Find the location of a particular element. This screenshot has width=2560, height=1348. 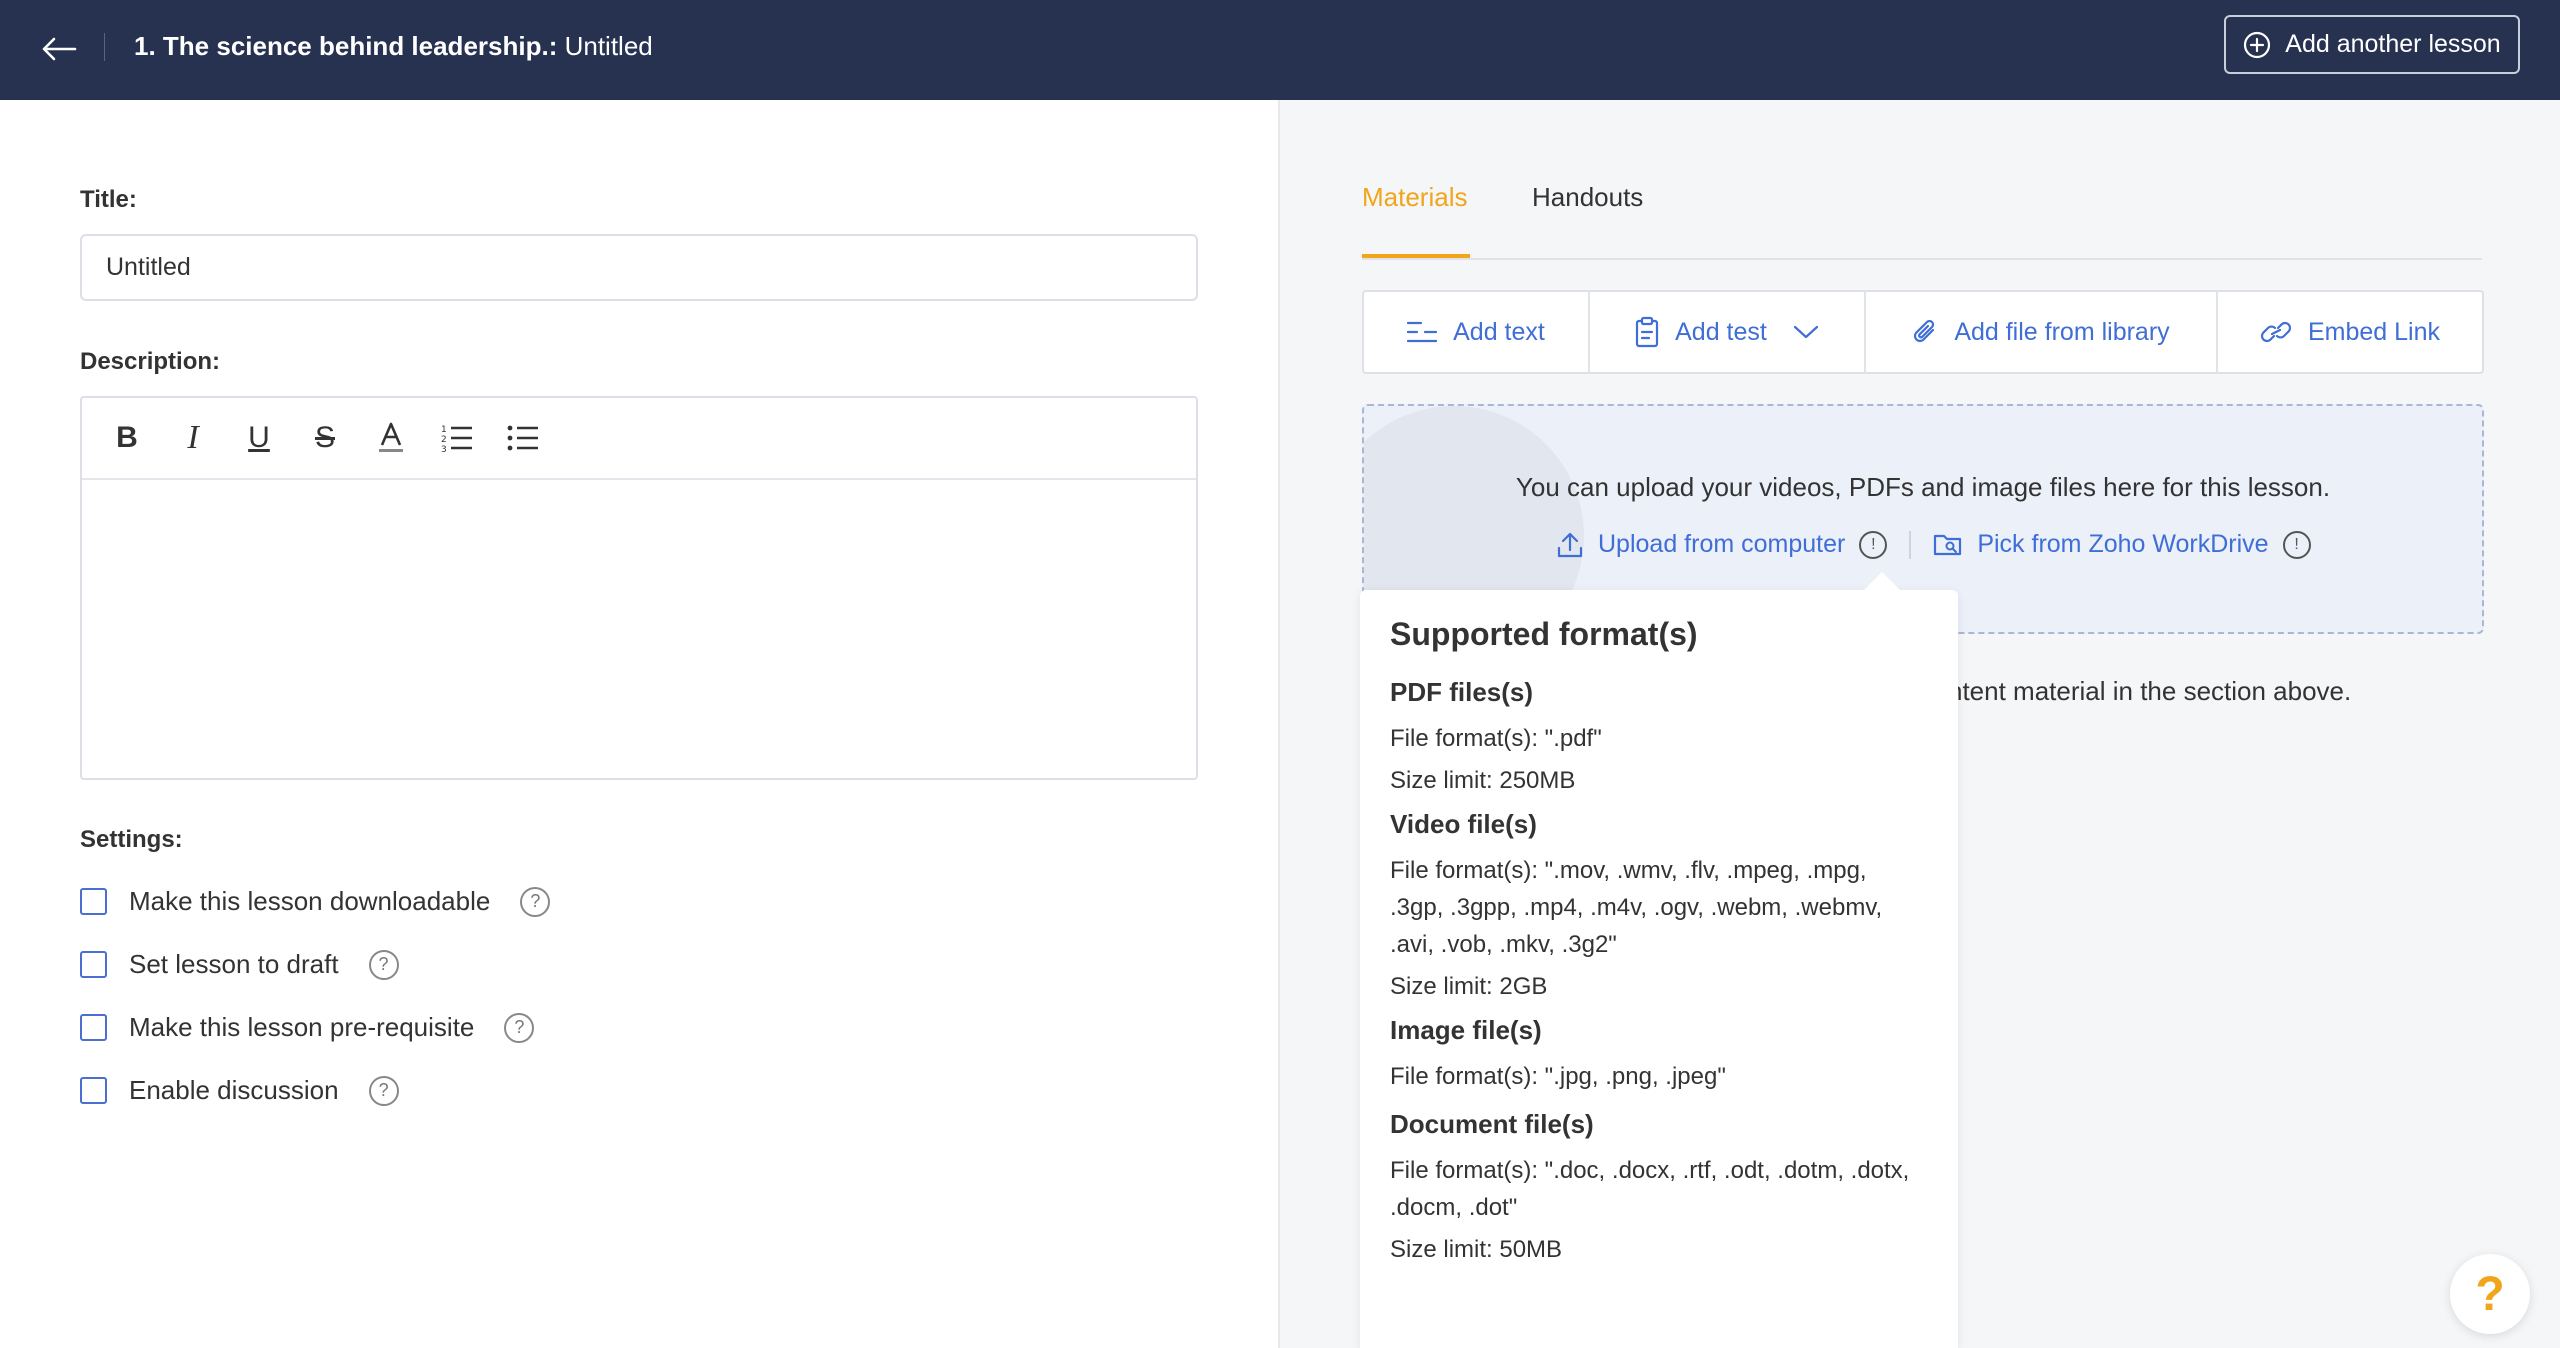

format-line: .avi, .vob, .mkv, .3g2" is located at coordinates (1503, 944).